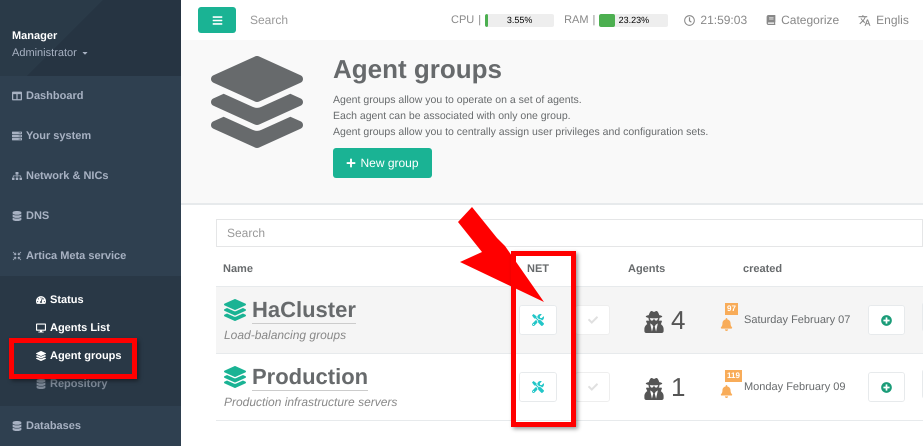 The image size is (923, 446). Describe the element at coordinates (54, 426) in the screenshot. I see `sidebar-item: Databases` at that location.